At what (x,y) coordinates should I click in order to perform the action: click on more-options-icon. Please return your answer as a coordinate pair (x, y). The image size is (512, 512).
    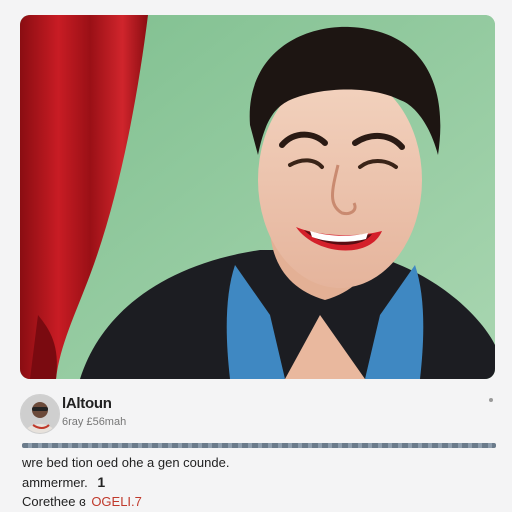
    Looking at the image, I should click on (491, 400).